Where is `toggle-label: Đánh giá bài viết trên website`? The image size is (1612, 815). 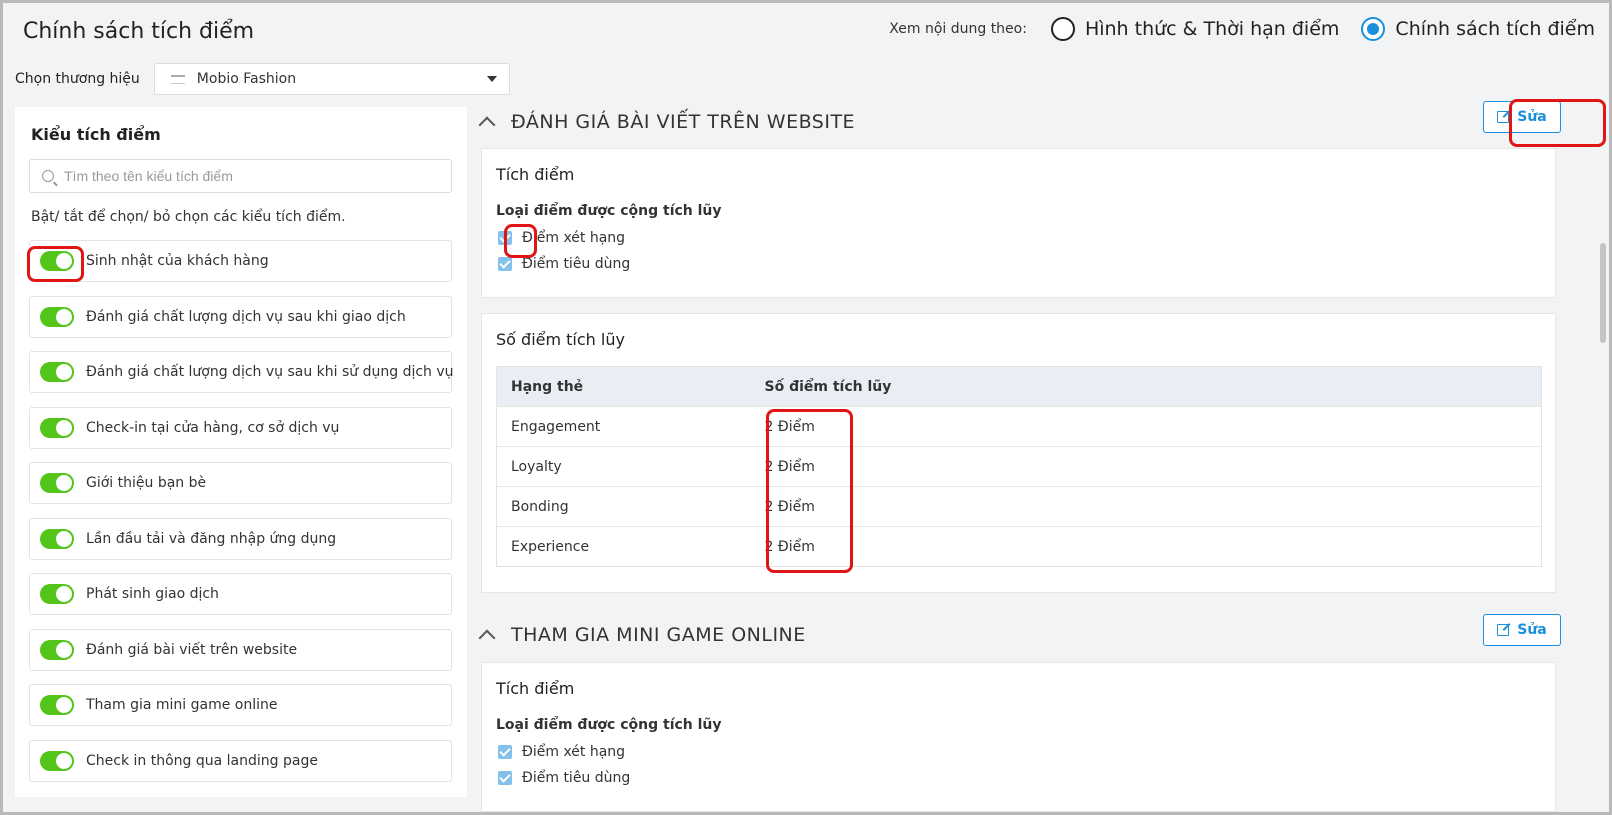 toggle-label: Đánh giá bài viết trên website is located at coordinates (192, 649).